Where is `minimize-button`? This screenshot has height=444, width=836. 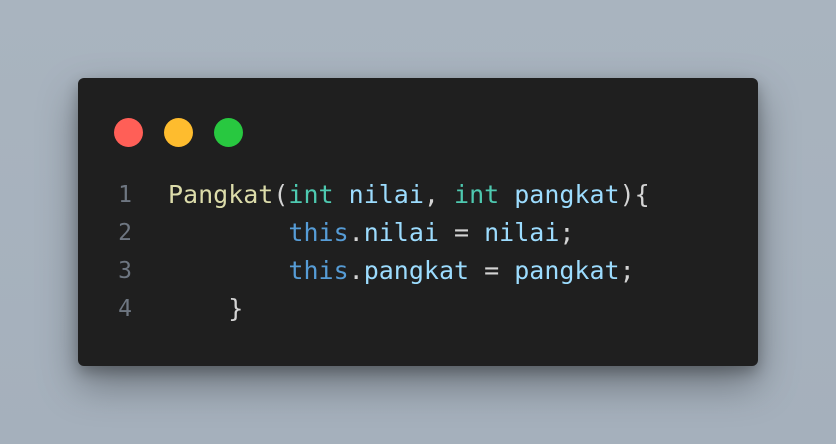 minimize-button is located at coordinates (178, 132).